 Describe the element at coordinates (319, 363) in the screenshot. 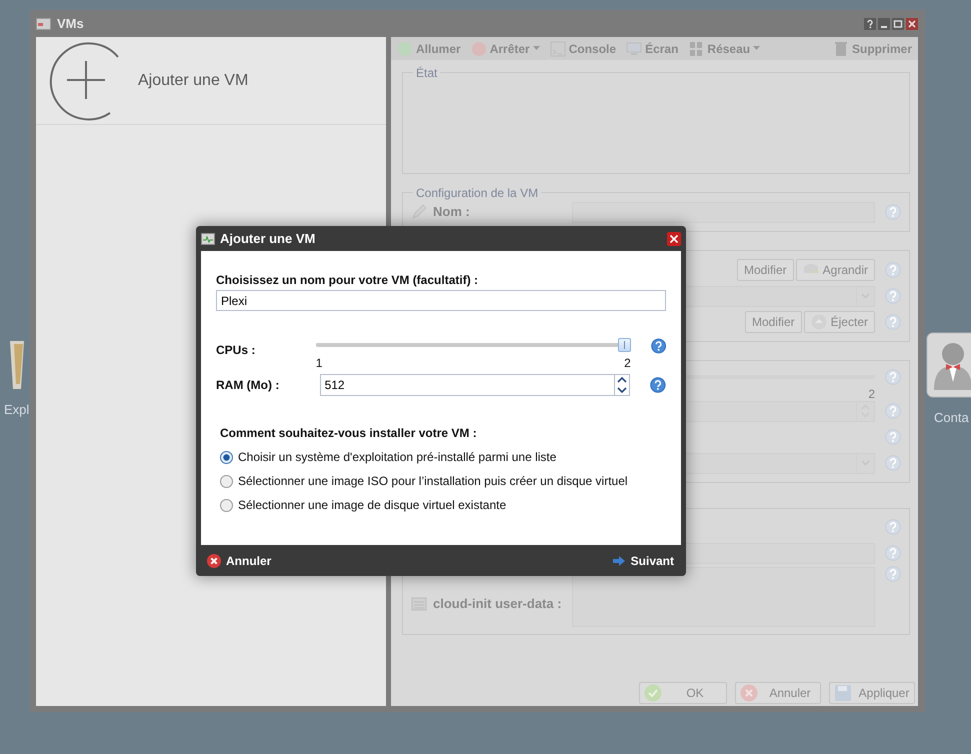

I see `scale-label: 1` at that location.